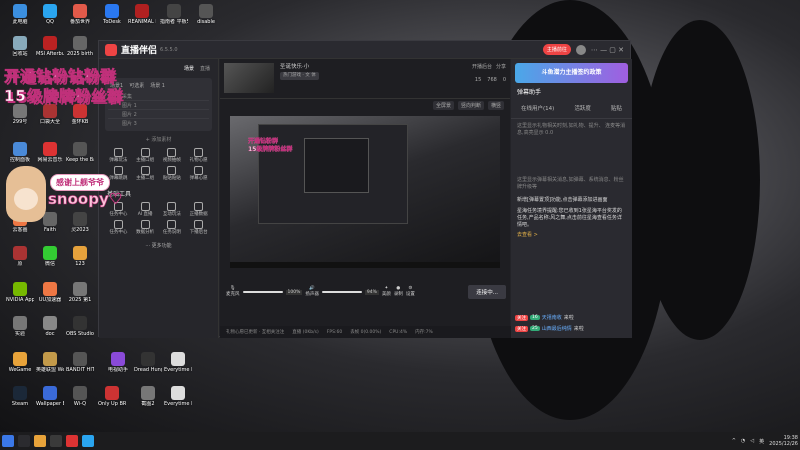  Describe the element at coordinates (80, 14) in the screenshot. I see `desktop-icon: 番茄世界` at that location.